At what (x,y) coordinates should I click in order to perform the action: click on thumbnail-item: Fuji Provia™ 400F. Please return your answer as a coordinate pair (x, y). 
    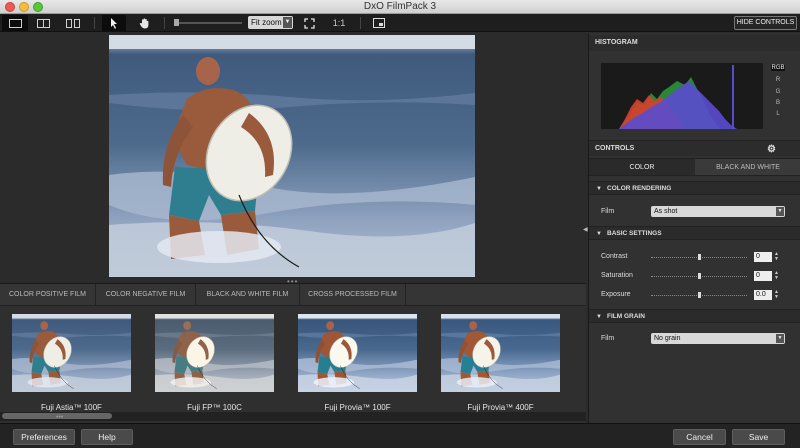
    Looking at the image, I should click on (500, 362).